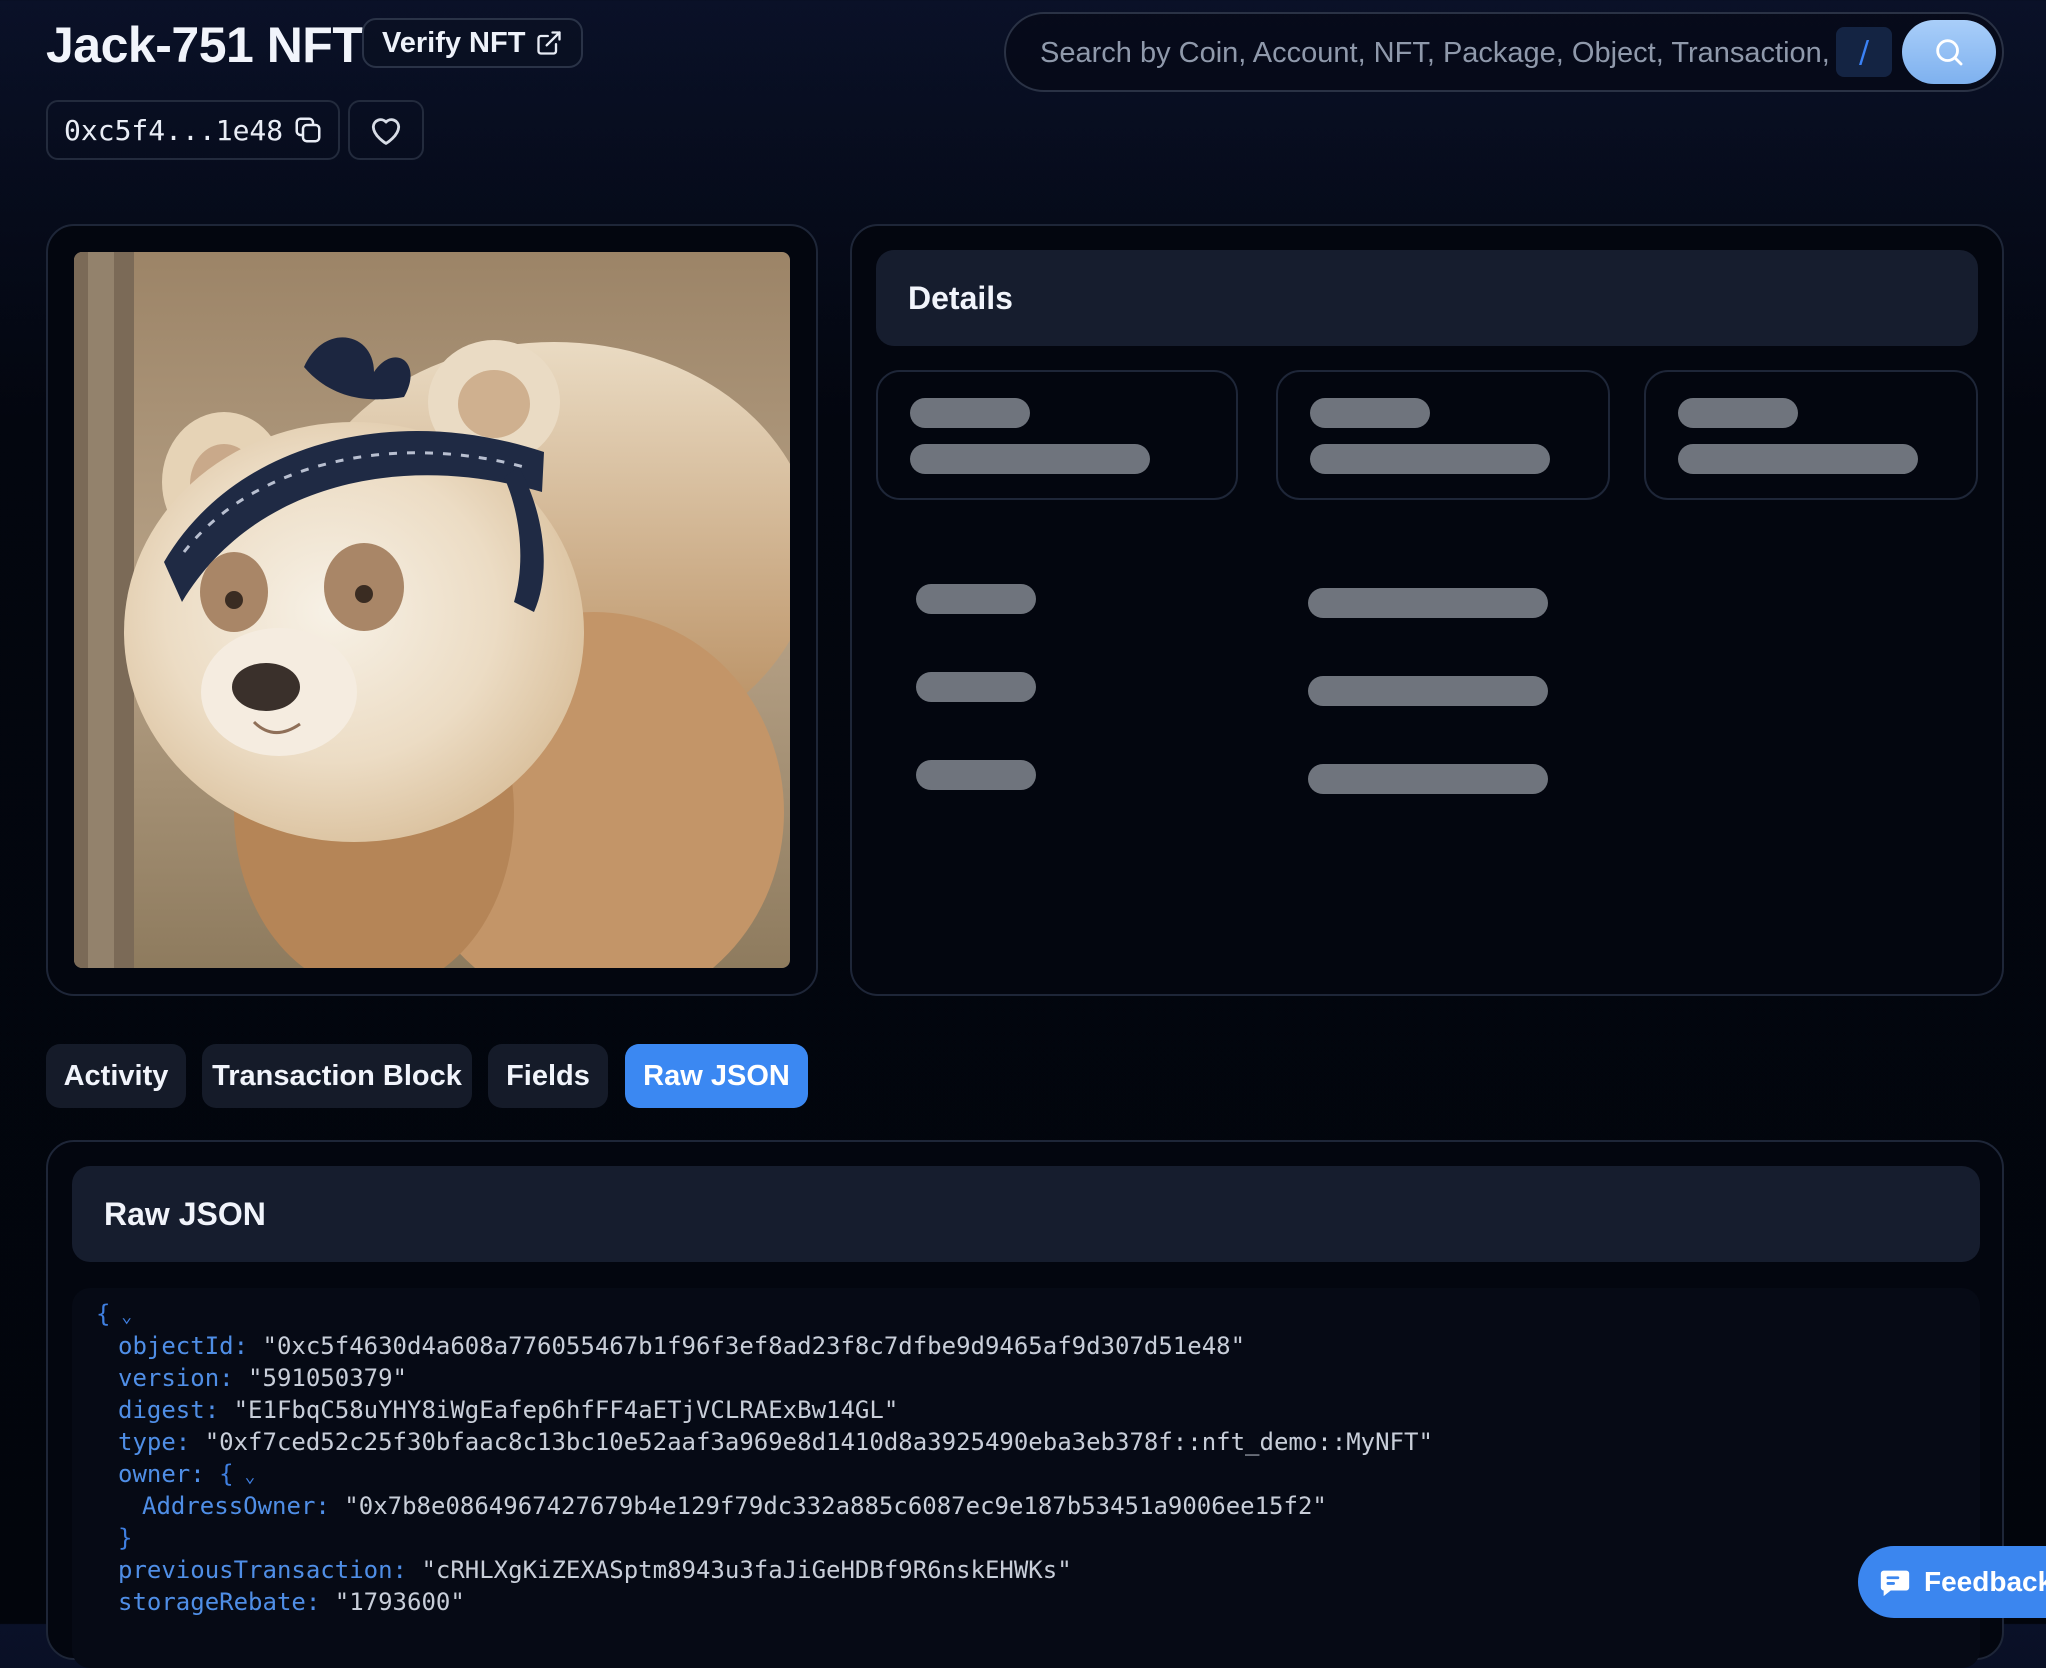 The height and width of the screenshot is (1668, 2046). Describe the element at coordinates (454, 42) in the screenshot. I see `verify-nft-label: Verify NFT` at that location.